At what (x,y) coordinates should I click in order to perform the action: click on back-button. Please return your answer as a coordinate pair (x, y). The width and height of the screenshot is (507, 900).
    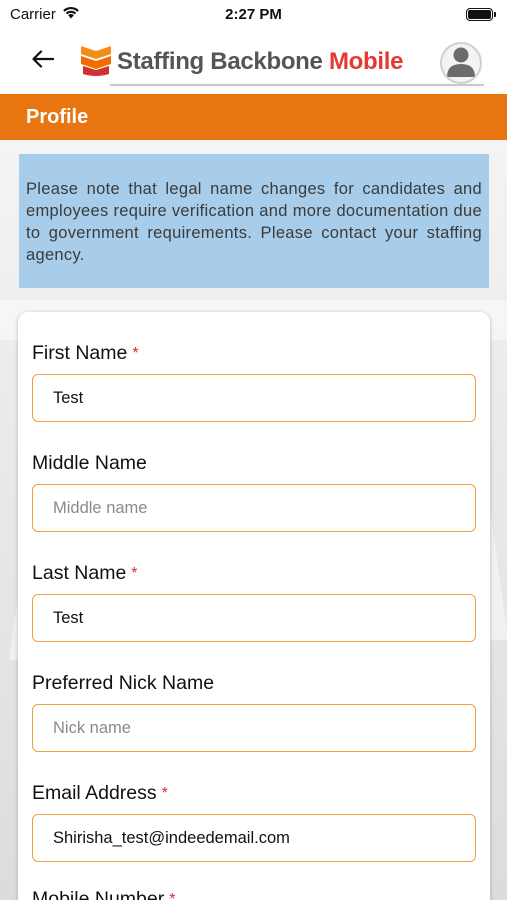
    Looking at the image, I should click on (43, 61).